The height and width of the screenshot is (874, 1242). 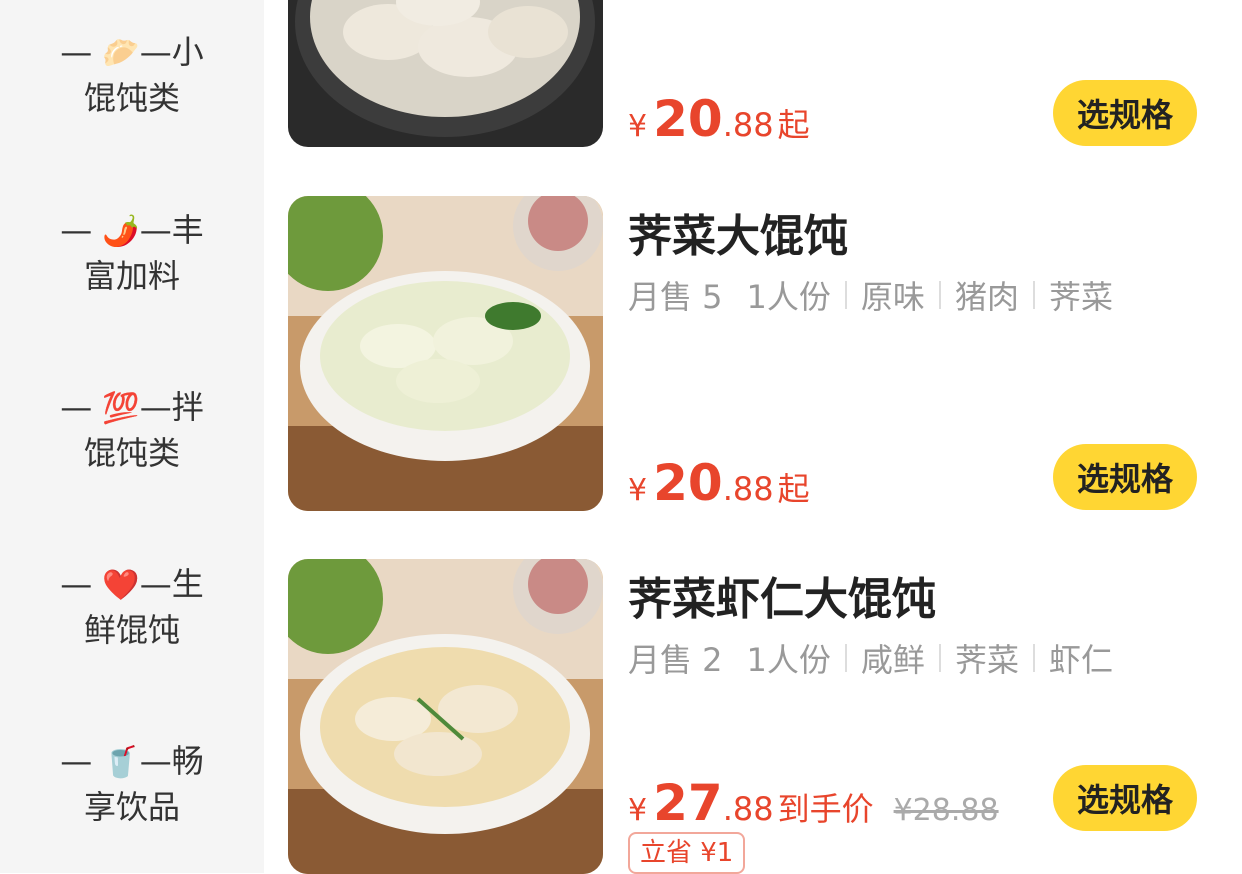 What do you see at coordinates (675, 660) in the screenshot?
I see `monthly-sales: 月售 2` at bounding box center [675, 660].